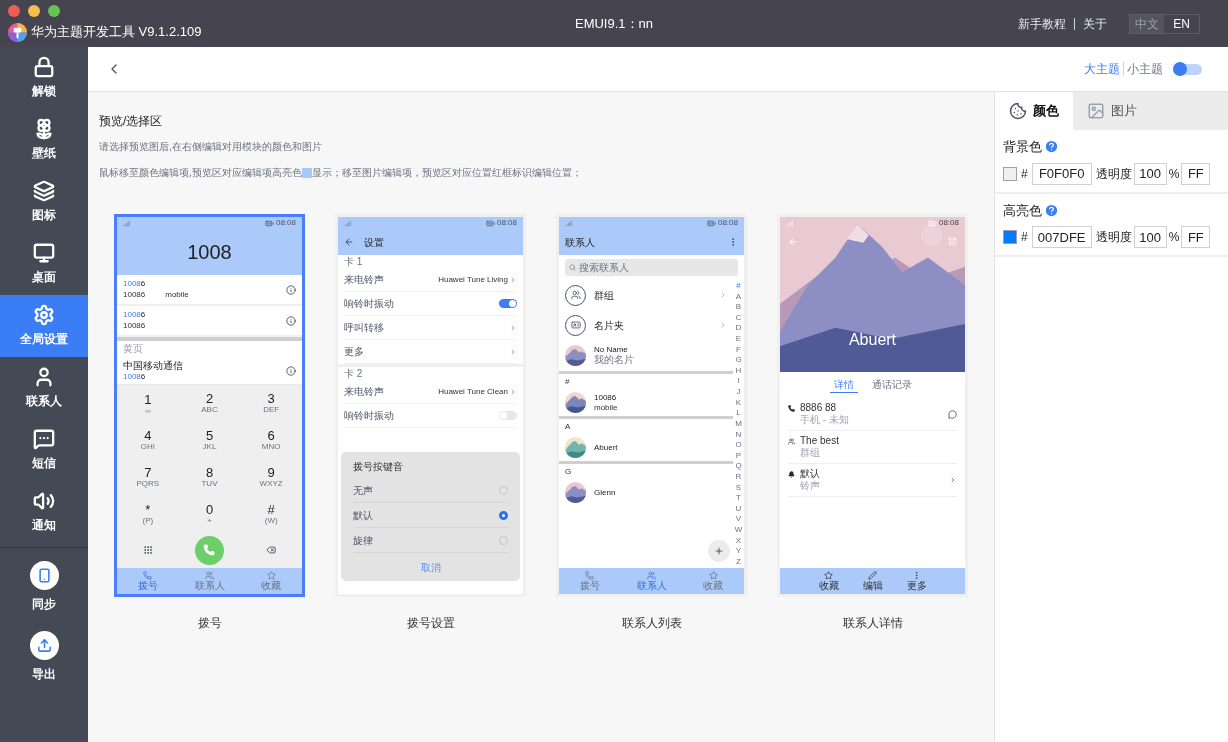 The height and width of the screenshot is (742, 1228). Describe the element at coordinates (738, 370) in the screenshot. I see `index-letter: H` at that location.